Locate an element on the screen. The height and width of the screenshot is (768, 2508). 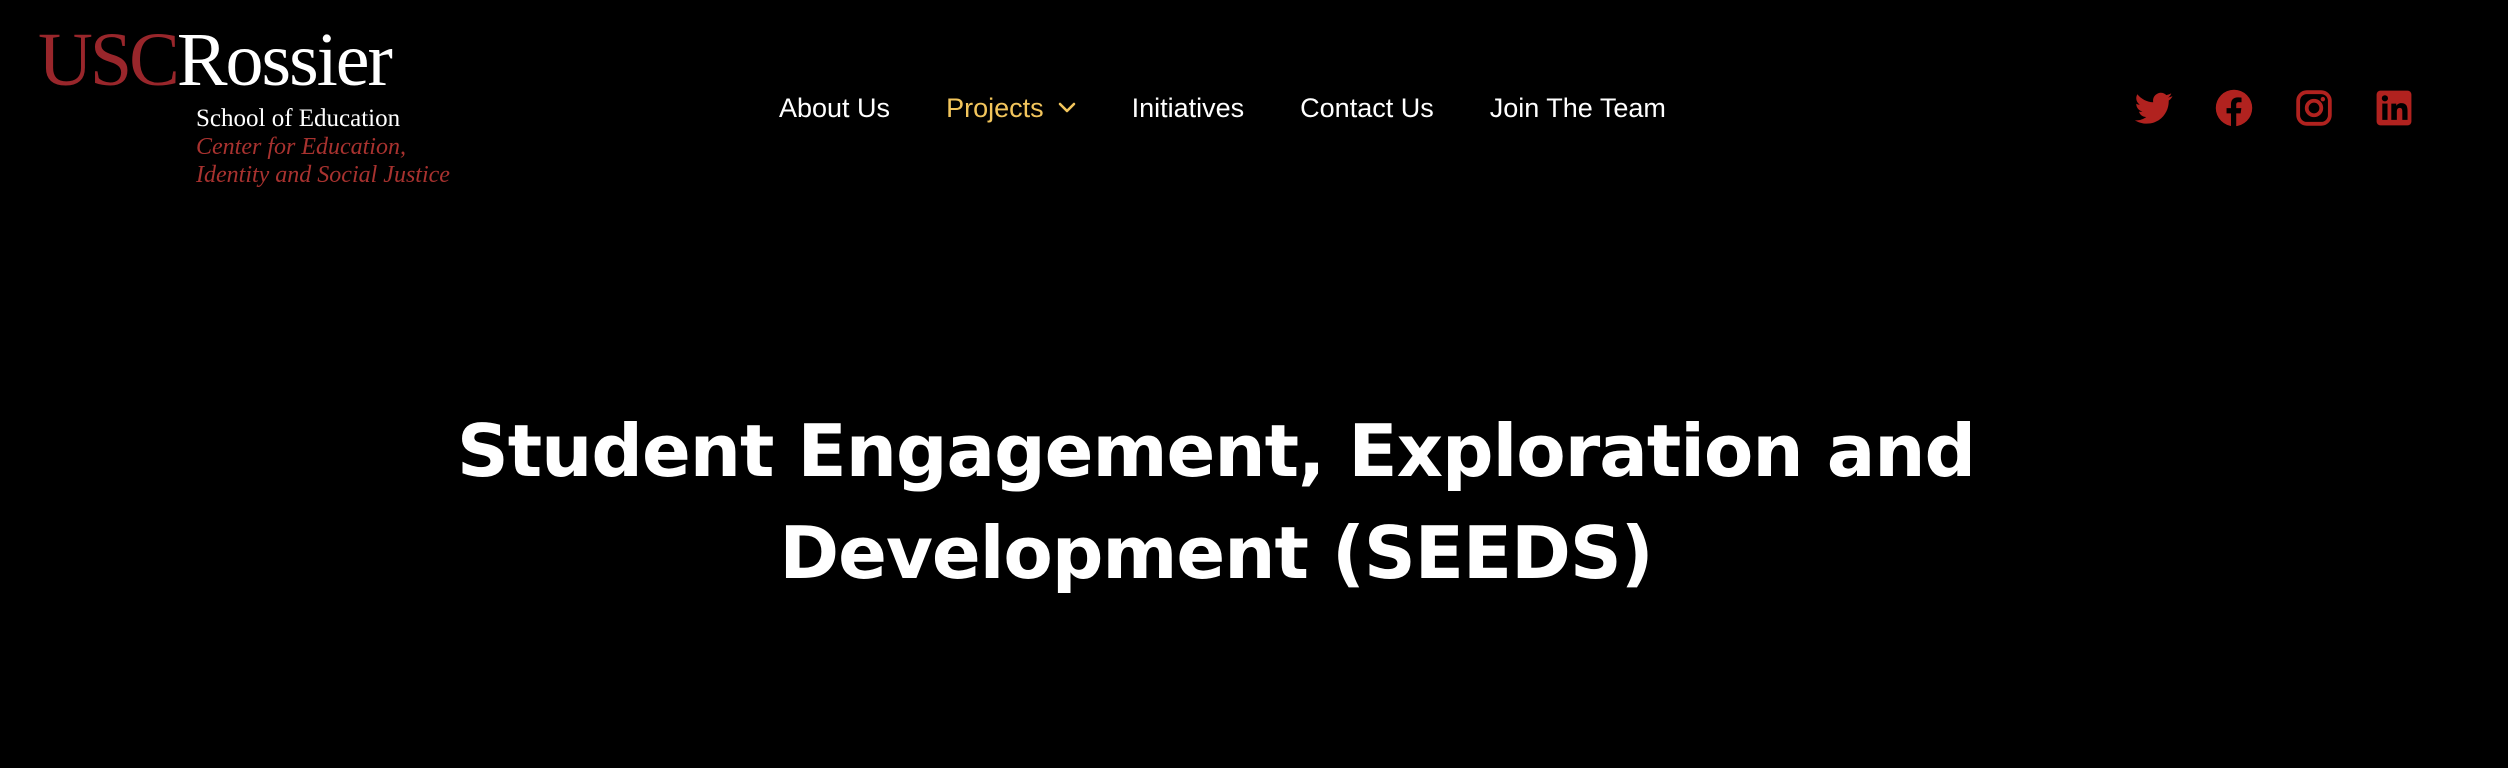
nav-item-label: Join The Team is located at coordinates (1577, 108).